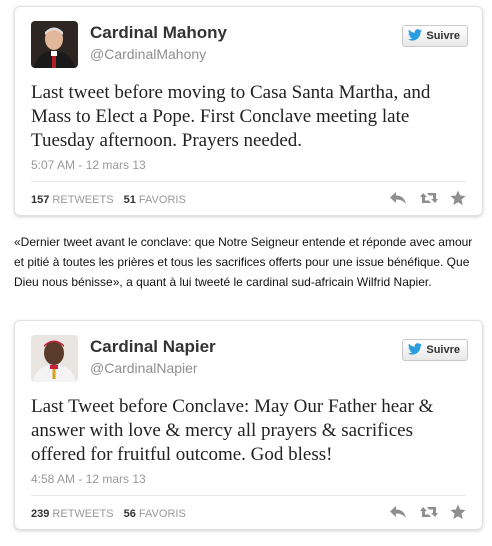  What do you see at coordinates (130, 200) in the screenshot?
I see `favorite-count: 51` at bounding box center [130, 200].